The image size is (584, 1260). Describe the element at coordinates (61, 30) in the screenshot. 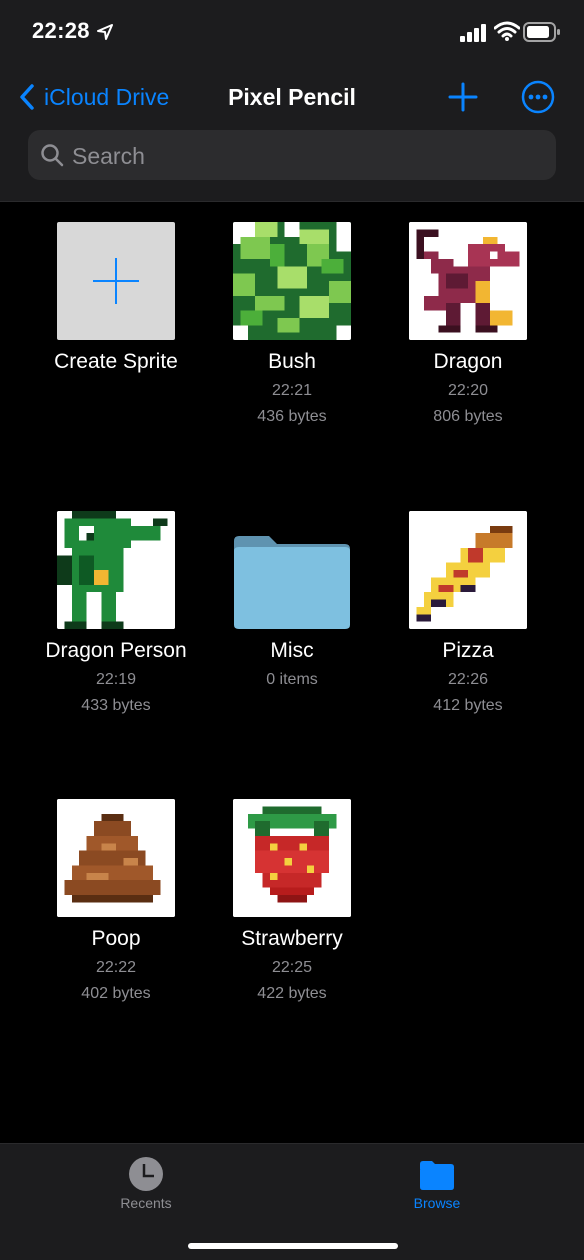

I see `status-time: 22:28` at that location.